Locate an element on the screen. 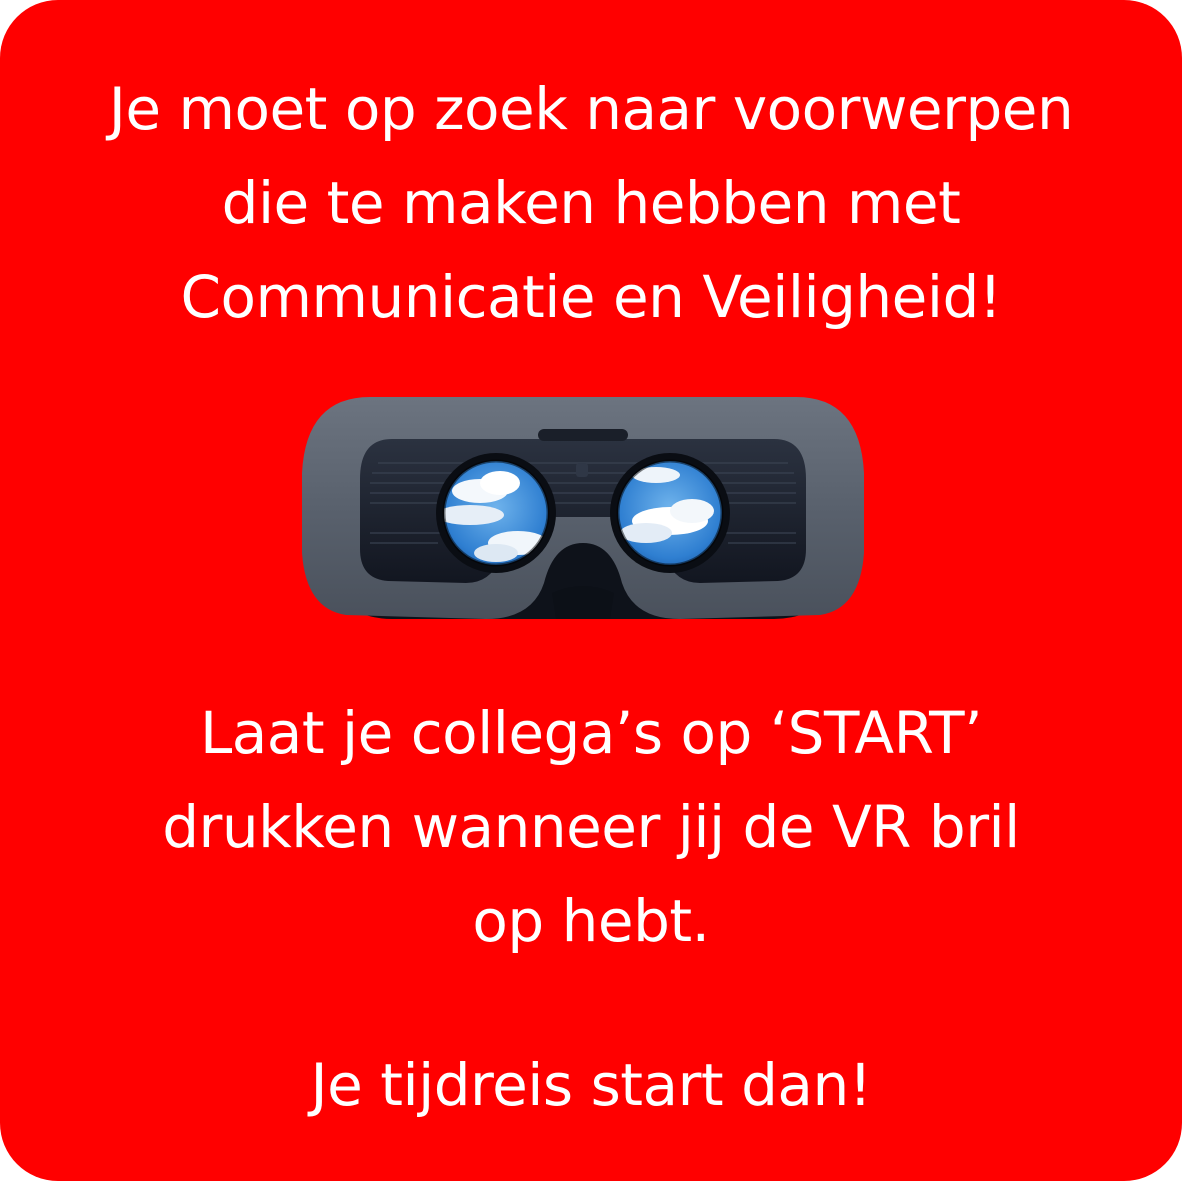 This screenshot has width=1182, height=1181. closing-line: Je tijdreis start dan! is located at coordinates (591, 1085).